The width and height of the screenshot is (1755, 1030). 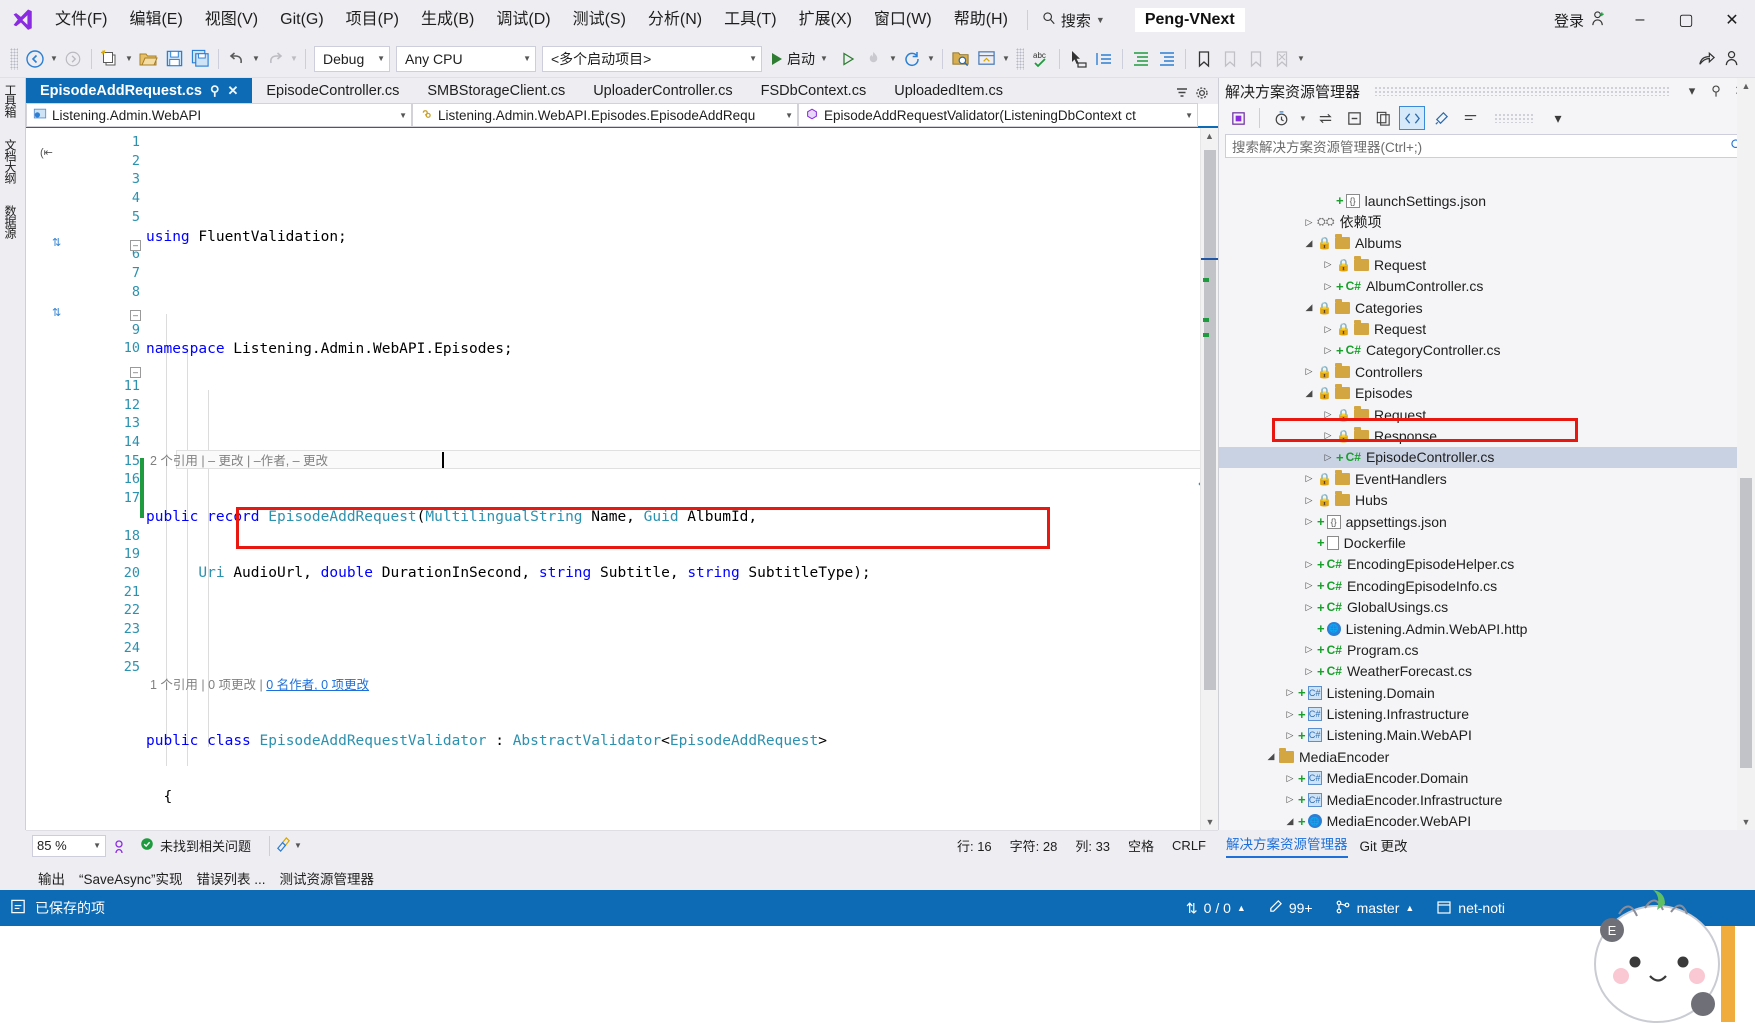 I want to click on account-icon, so click(x=1732, y=59).